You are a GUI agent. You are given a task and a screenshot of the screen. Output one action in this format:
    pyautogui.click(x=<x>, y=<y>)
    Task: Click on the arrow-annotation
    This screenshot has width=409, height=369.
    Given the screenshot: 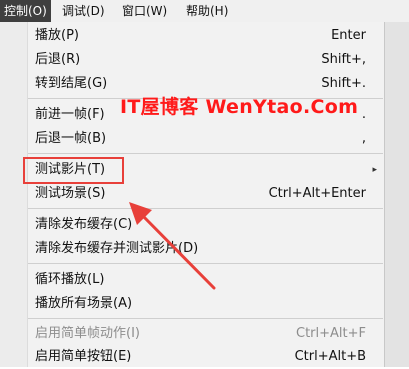 What is the action you would take?
    pyautogui.click(x=172, y=246)
    